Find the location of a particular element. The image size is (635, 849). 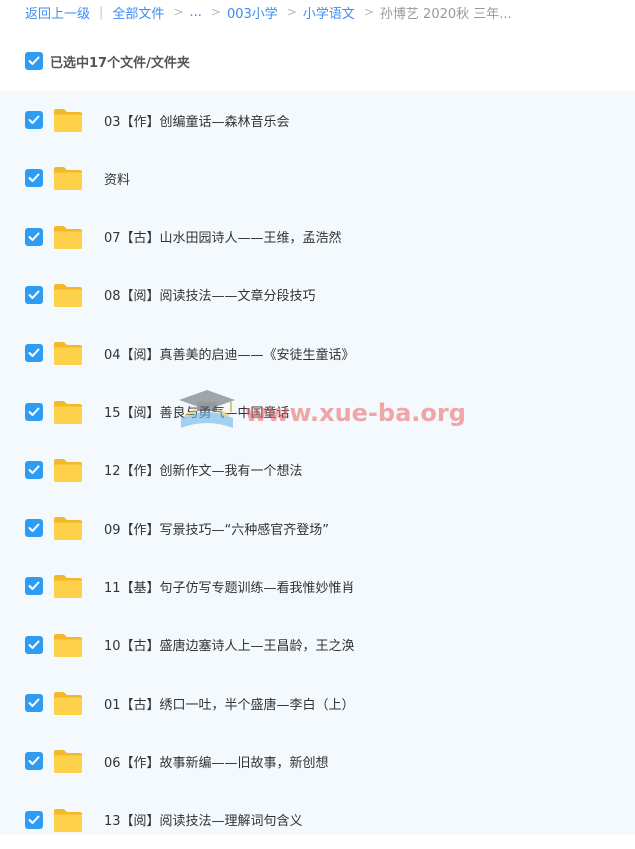

file-row: 12【作】创新作文—我有一个想法 is located at coordinates (317, 470).